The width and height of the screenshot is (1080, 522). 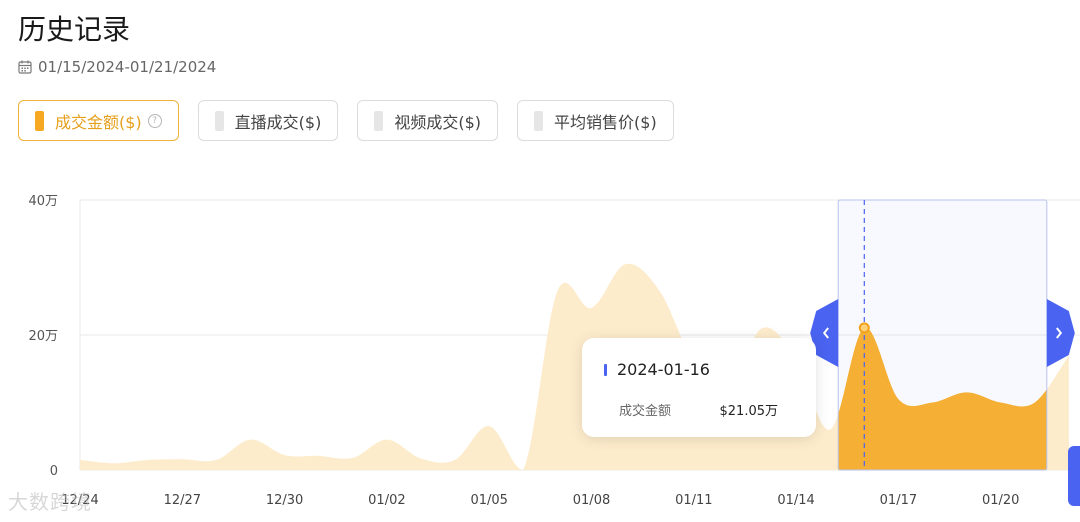 I want to click on tab-live-sales: 直播成交($), so click(x=268, y=120).